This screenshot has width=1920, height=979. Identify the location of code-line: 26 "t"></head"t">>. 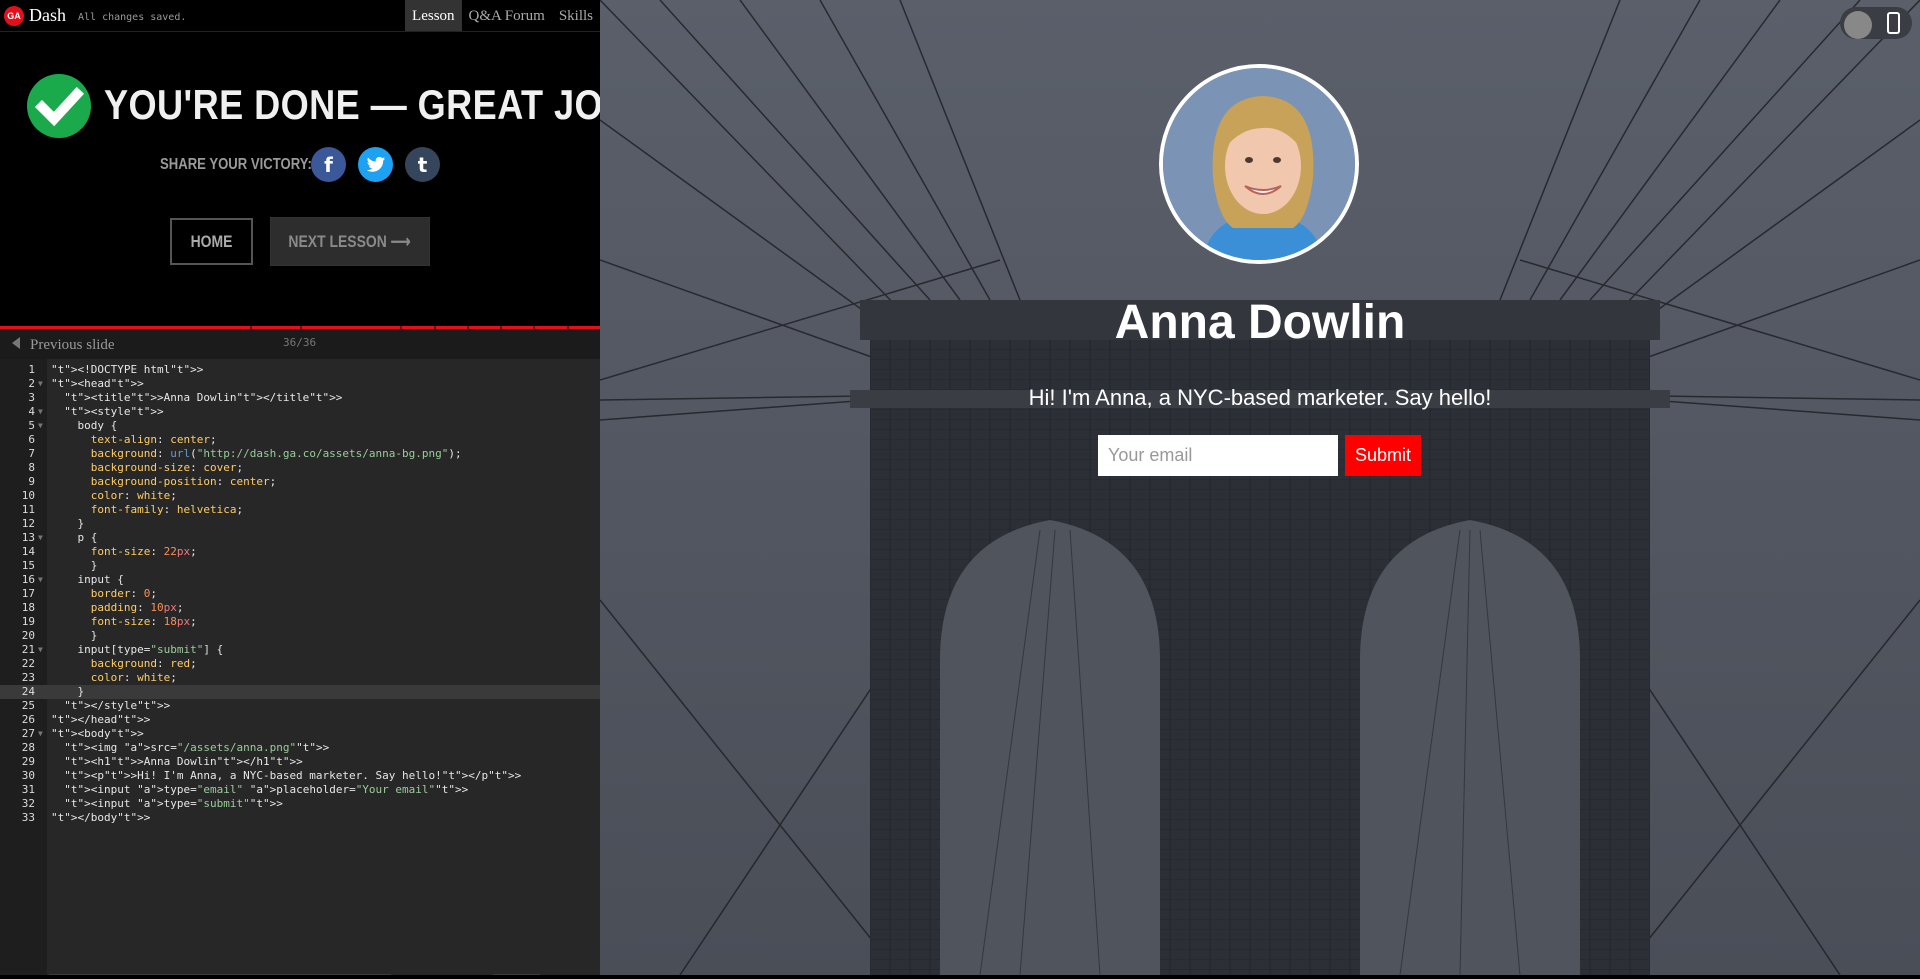
(300, 720).